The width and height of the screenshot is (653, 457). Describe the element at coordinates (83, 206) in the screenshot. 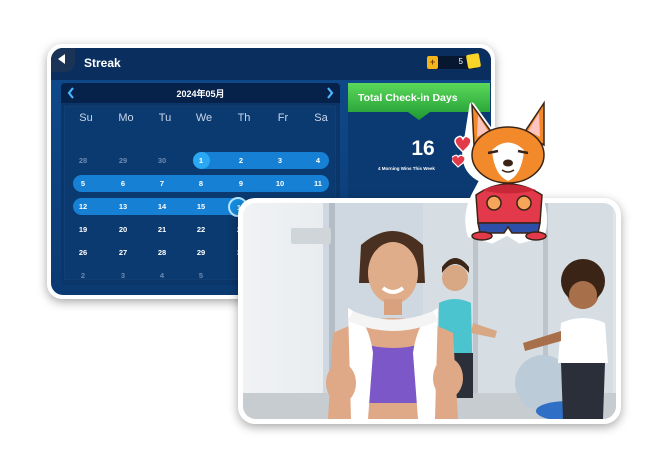

I see `calendar-day: 12` at that location.